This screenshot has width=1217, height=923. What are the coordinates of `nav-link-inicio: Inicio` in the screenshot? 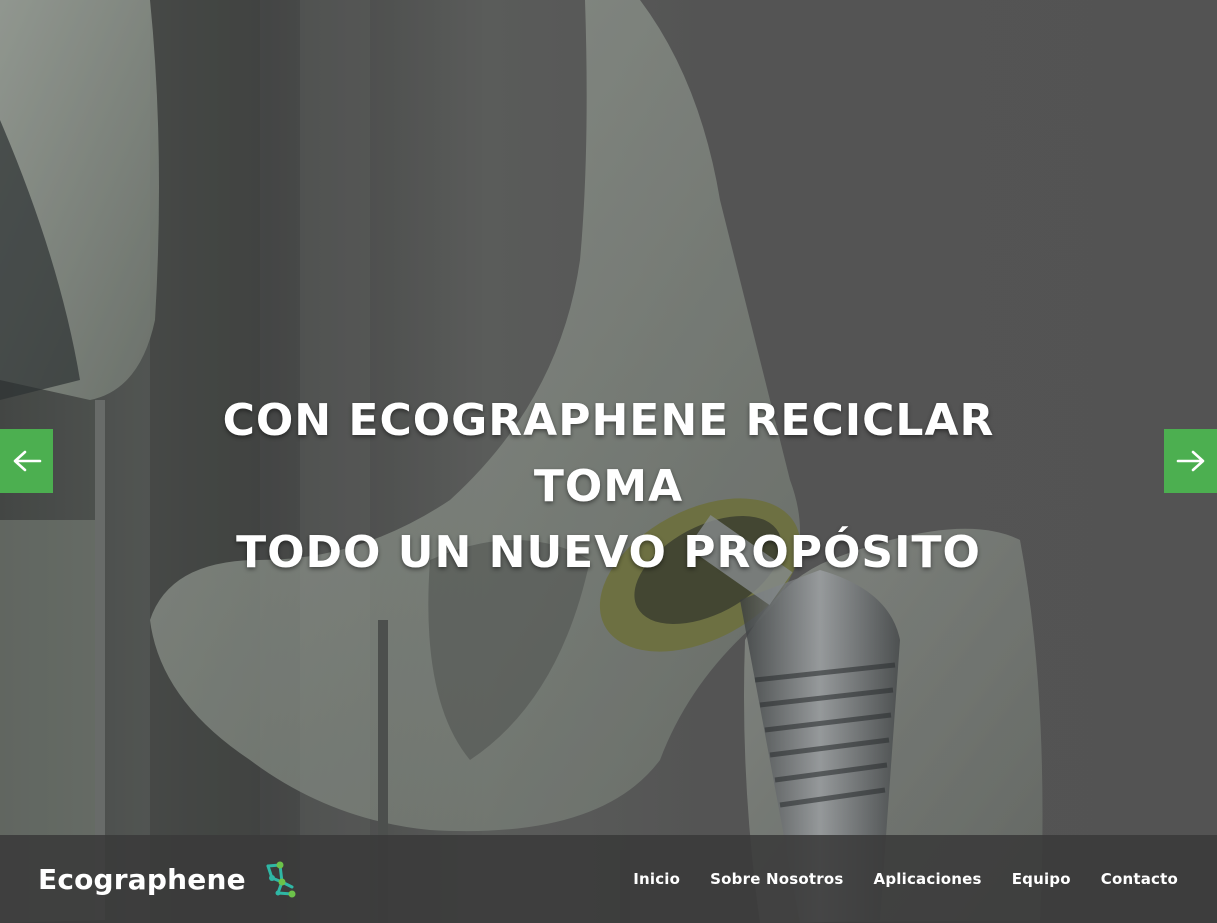 It's located at (656, 879).